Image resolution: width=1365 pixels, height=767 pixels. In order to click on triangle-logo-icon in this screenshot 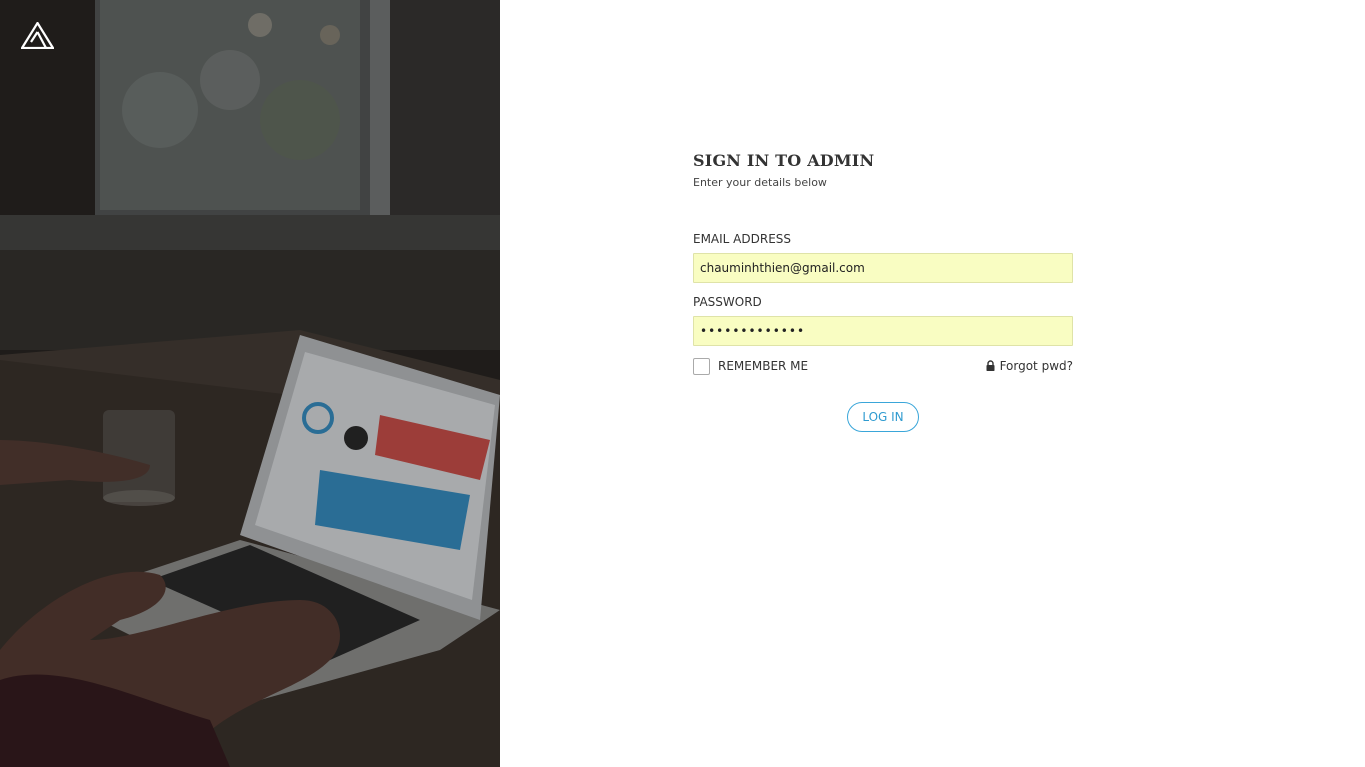, I will do `click(37, 35)`.